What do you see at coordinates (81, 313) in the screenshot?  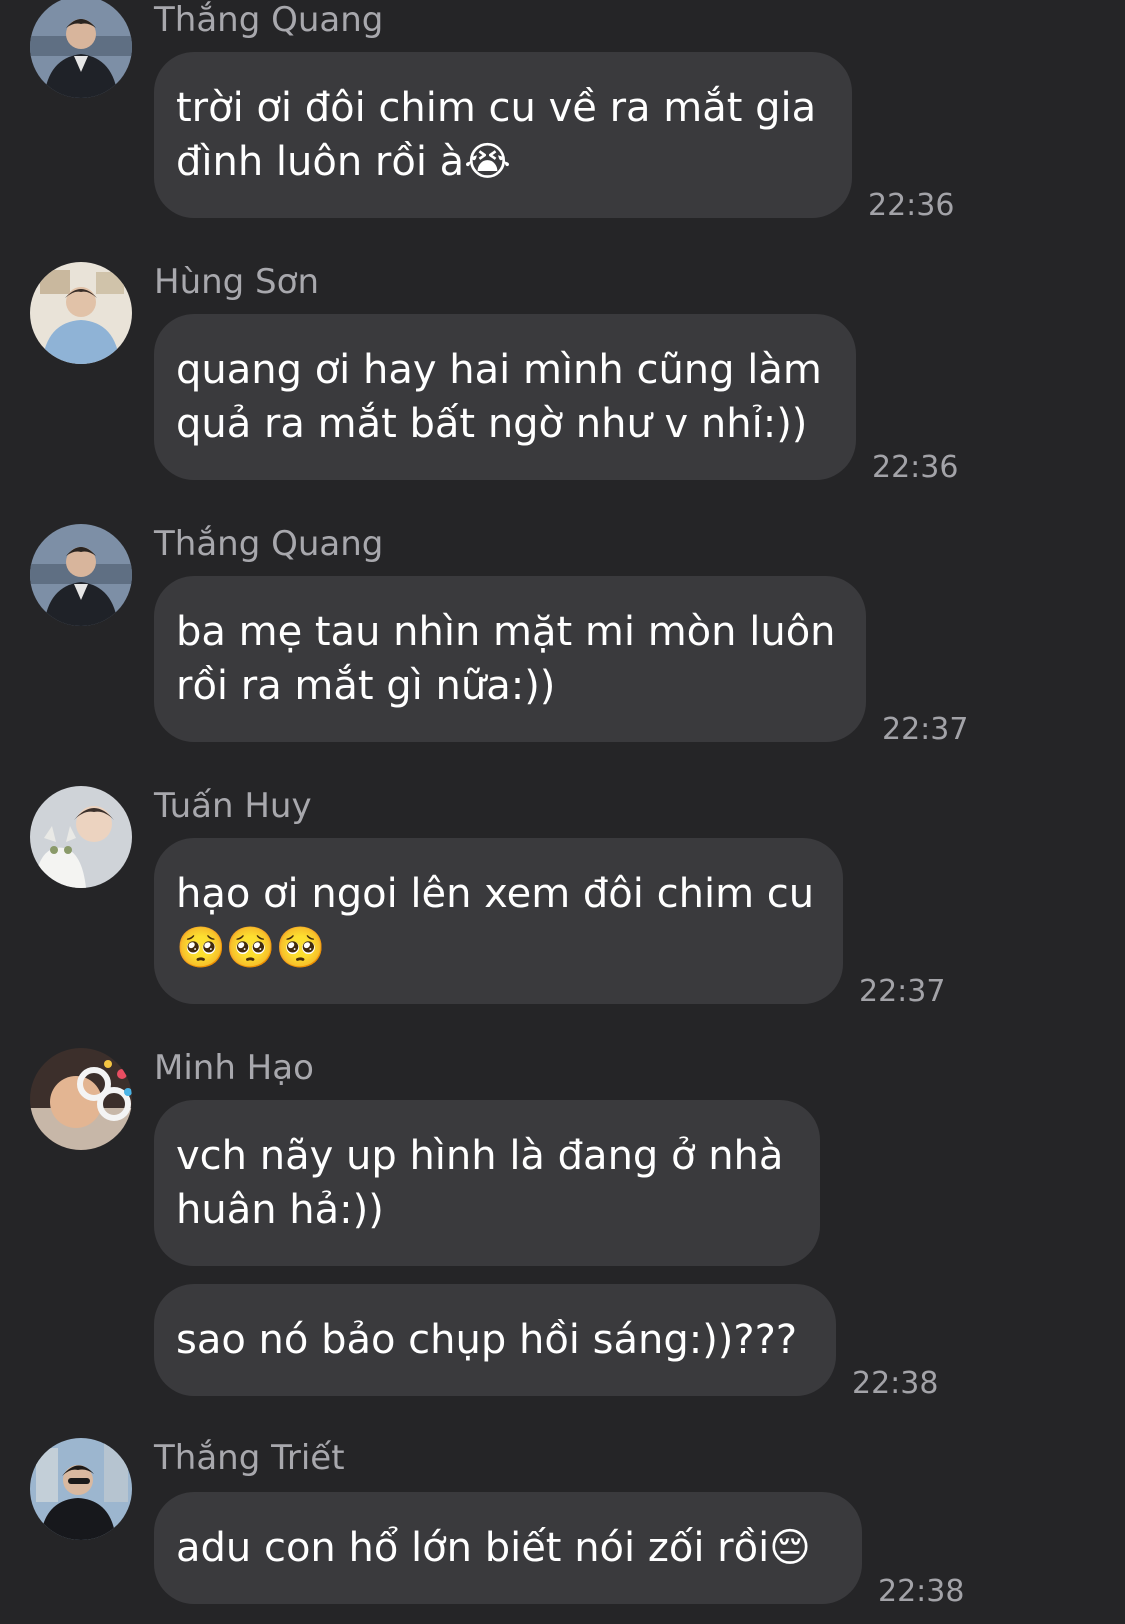 I see `avatar-hung-son` at bounding box center [81, 313].